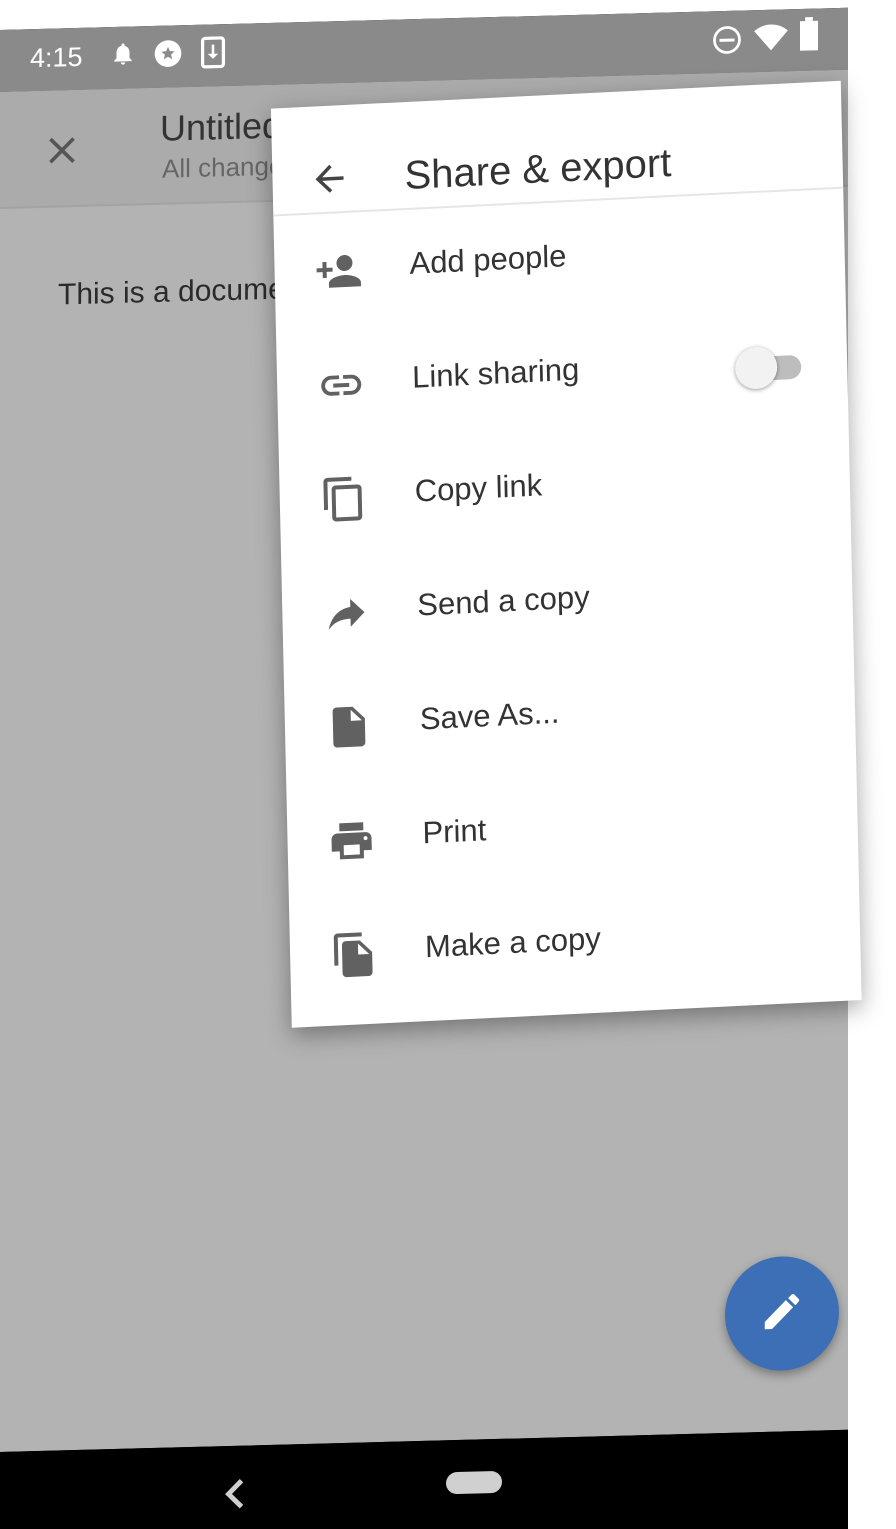 This screenshot has height=1529, width=896. I want to click on toggle-thumb, so click(756, 367).